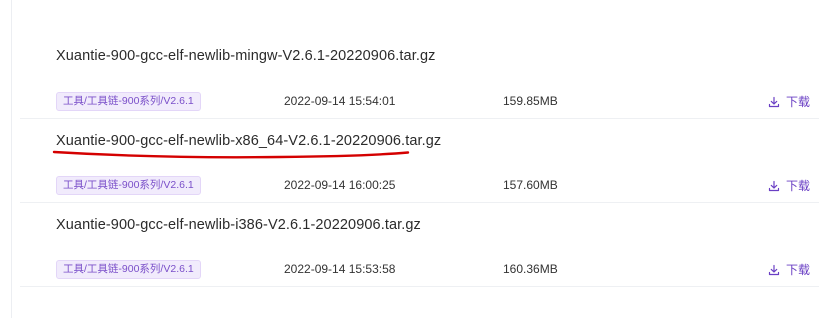 The height and width of the screenshot is (318, 831). I want to click on upload-date: 2022-09-14 15:53:58, so click(340, 269).